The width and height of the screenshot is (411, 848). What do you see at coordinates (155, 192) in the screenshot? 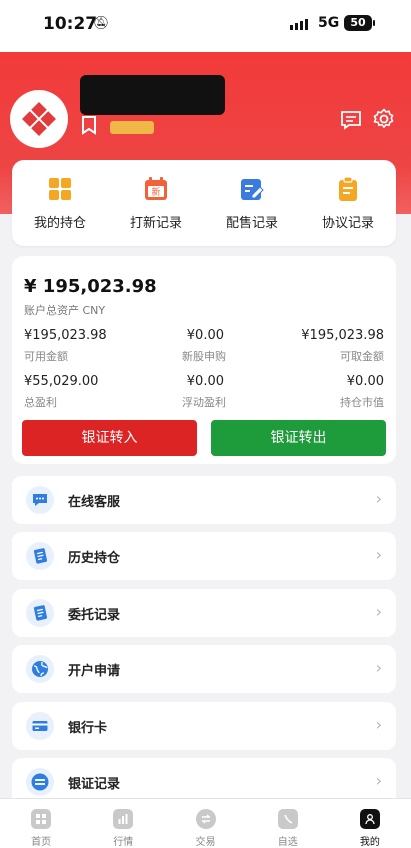
I see `svg-text: 新` at bounding box center [155, 192].